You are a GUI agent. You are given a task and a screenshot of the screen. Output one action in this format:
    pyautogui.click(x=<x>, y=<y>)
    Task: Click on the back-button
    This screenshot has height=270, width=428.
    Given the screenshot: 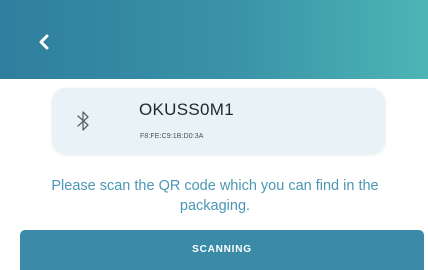 What is the action you would take?
    pyautogui.click(x=44, y=42)
    